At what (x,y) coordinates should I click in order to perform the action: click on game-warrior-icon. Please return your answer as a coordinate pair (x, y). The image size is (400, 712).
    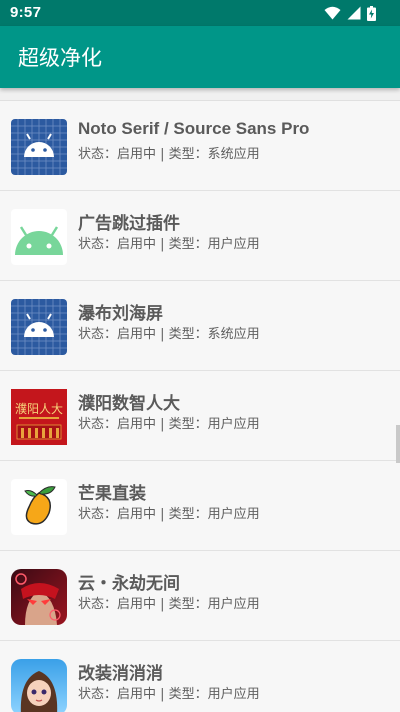
    Looking at the image, I should click on (39, 597).